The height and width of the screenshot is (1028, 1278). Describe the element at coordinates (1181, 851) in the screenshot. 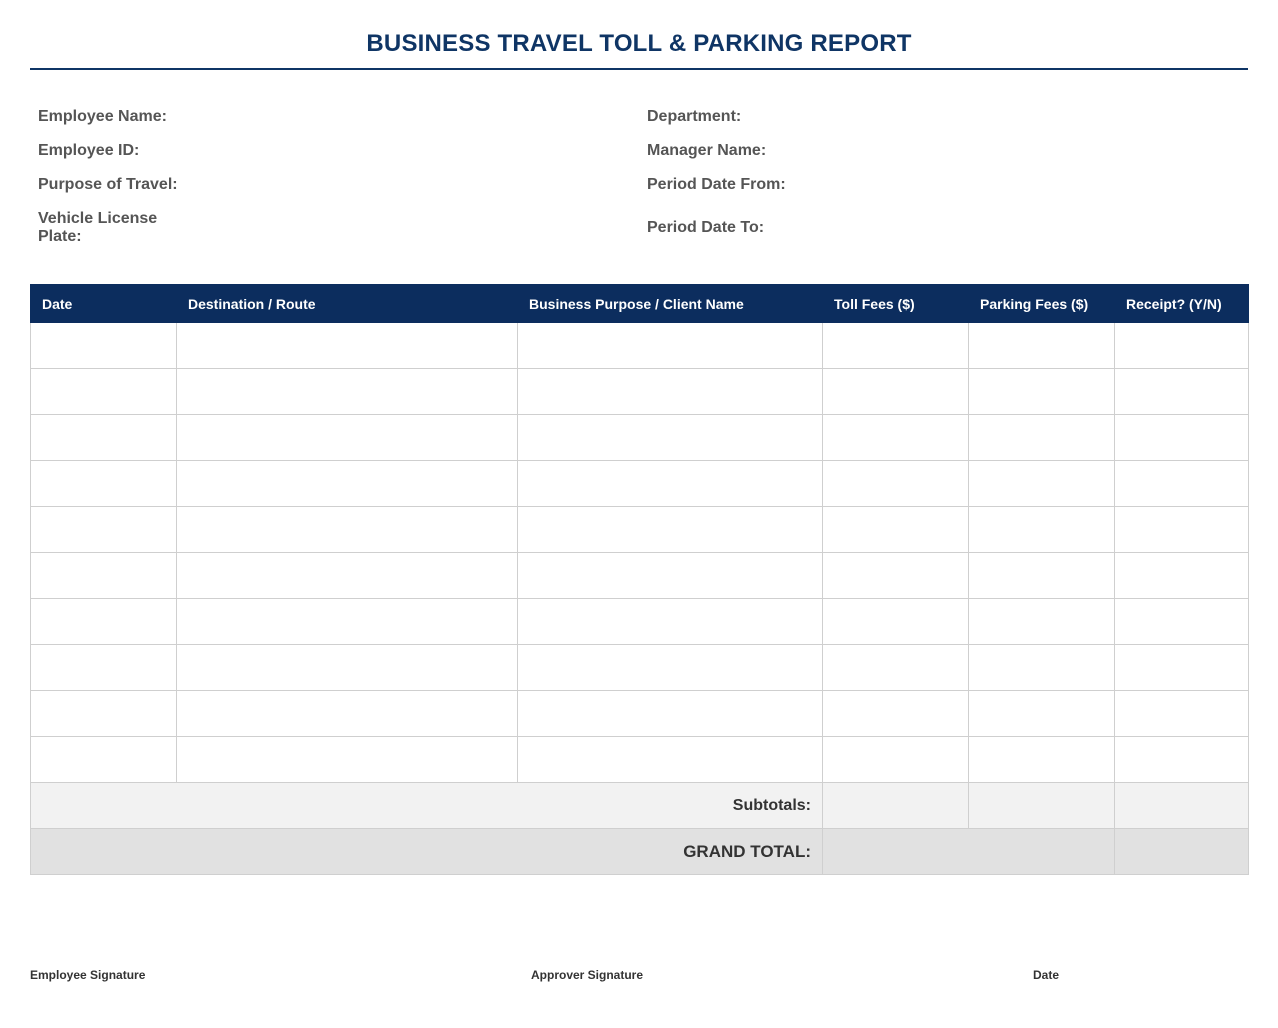

I see `grand-total-empty-cell` at that location.